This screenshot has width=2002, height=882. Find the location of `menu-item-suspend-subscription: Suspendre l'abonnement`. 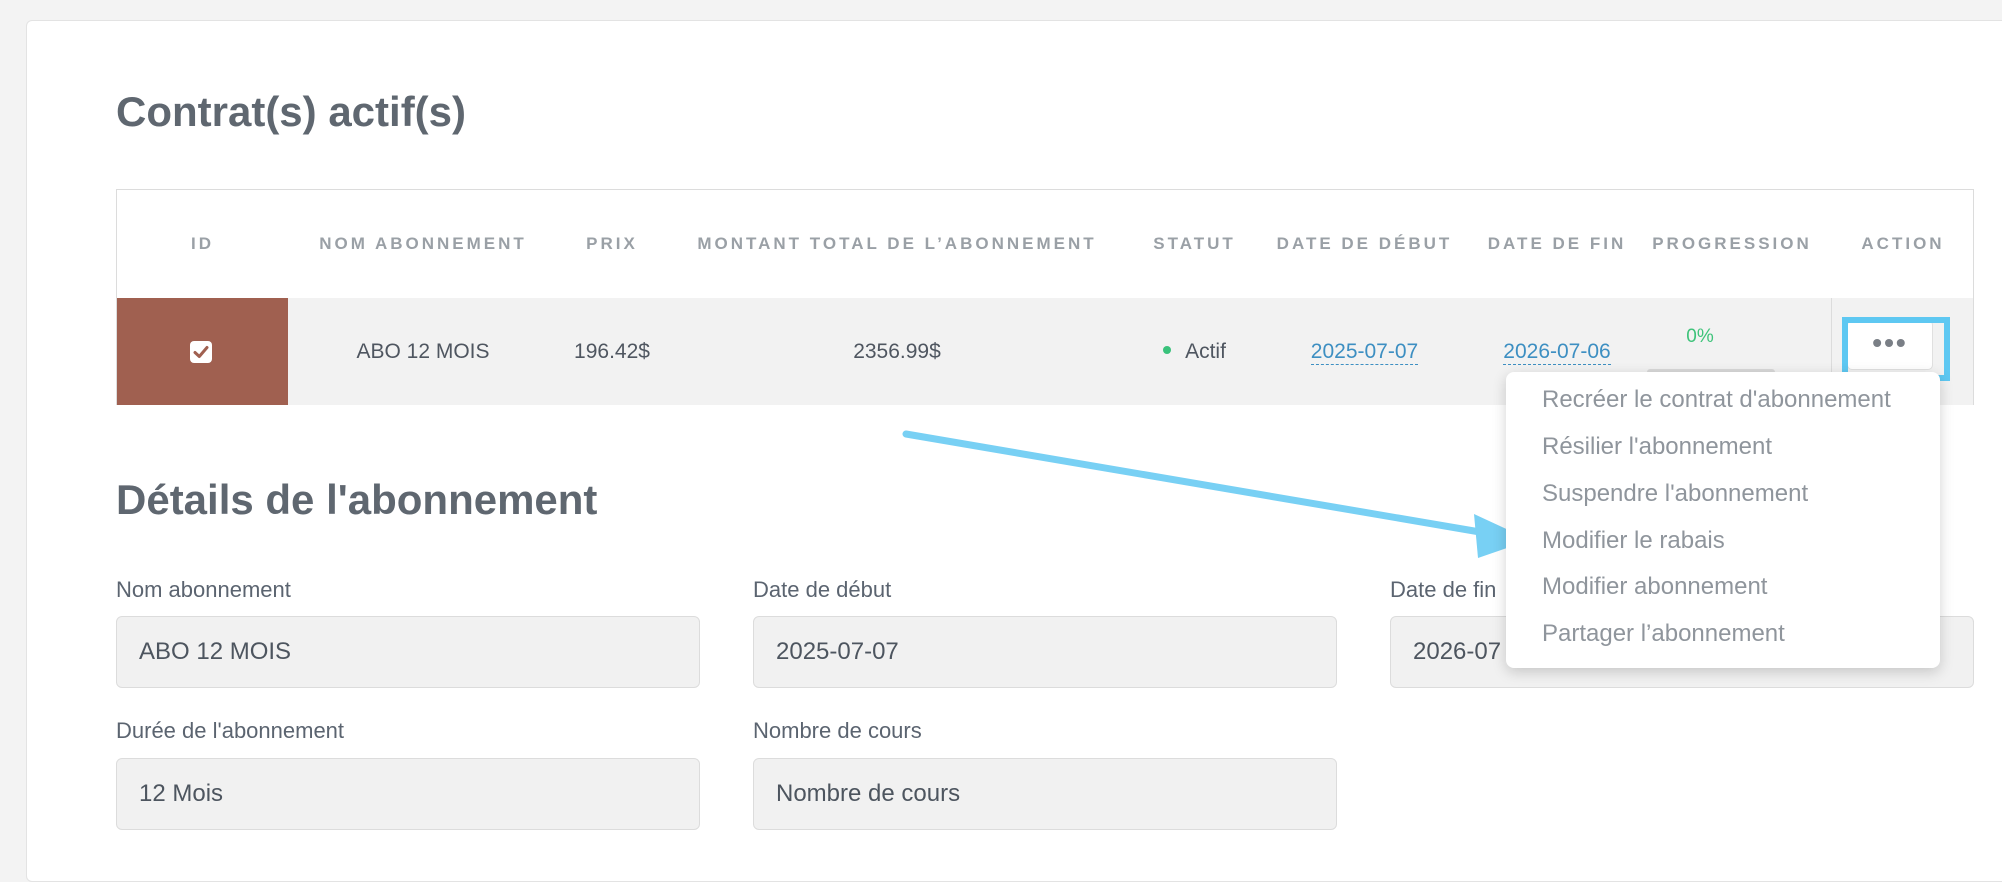

menu-item-suspend-subscription: Suspendre l'abonnement is located at coordinates (1675, 494).